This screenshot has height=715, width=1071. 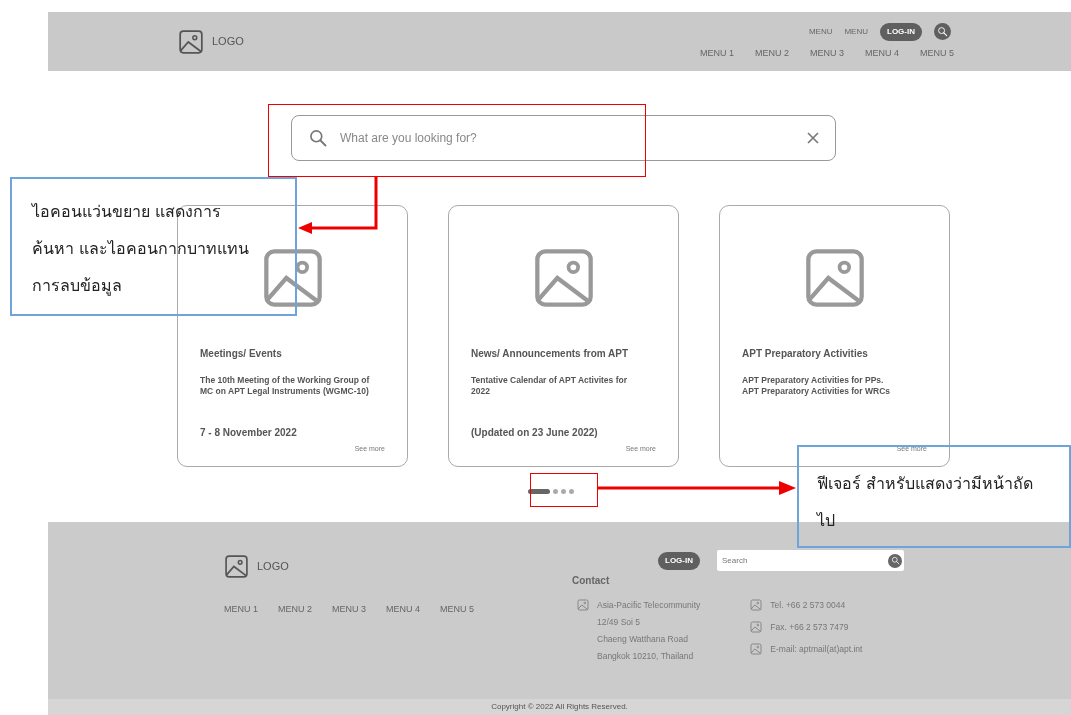 I want to click on card-date: 7 - 8 November 2022, so click(x=248, y=432).